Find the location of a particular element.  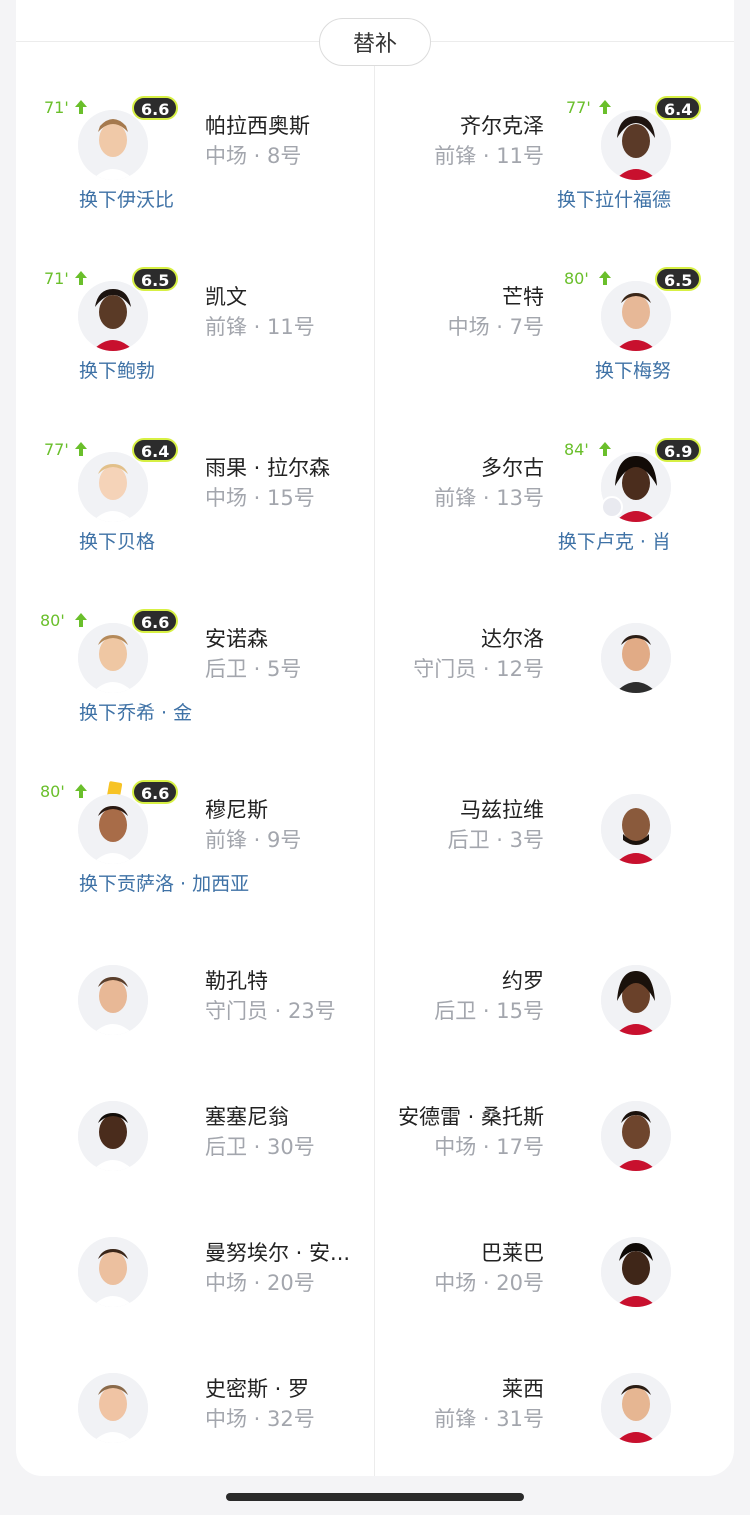

player-position: 后卫 · 5号 is located at coordinates (253, 669).